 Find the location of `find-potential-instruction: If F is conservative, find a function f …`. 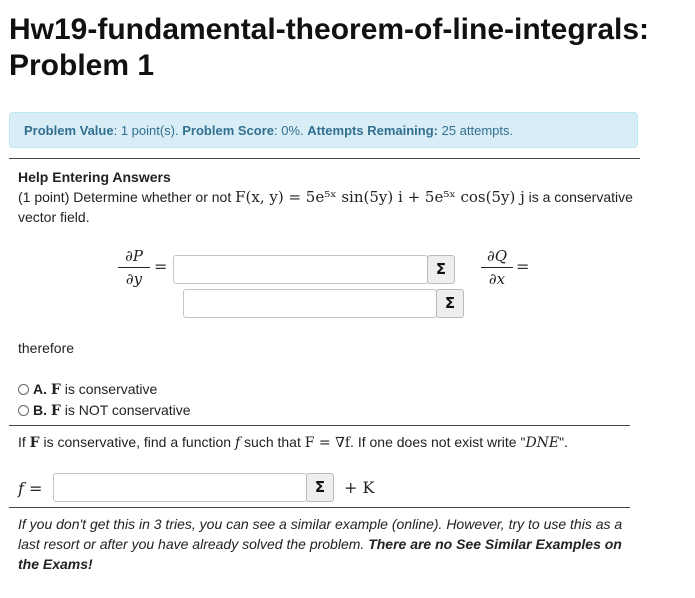

find-potential-instruction: If F is conservative, find a function f … is located at coordinates (293, 442).